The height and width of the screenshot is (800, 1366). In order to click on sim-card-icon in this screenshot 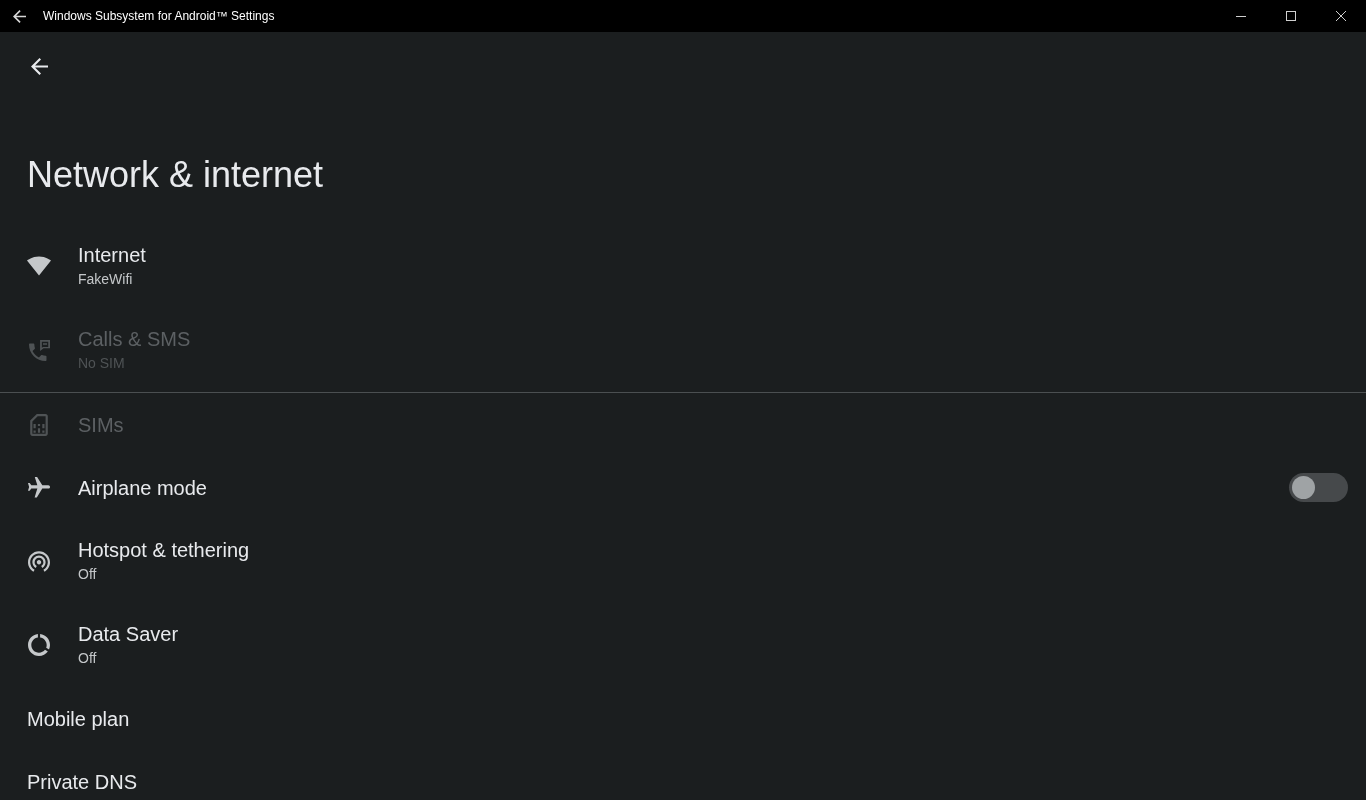, I will do `click(39, 424)`.